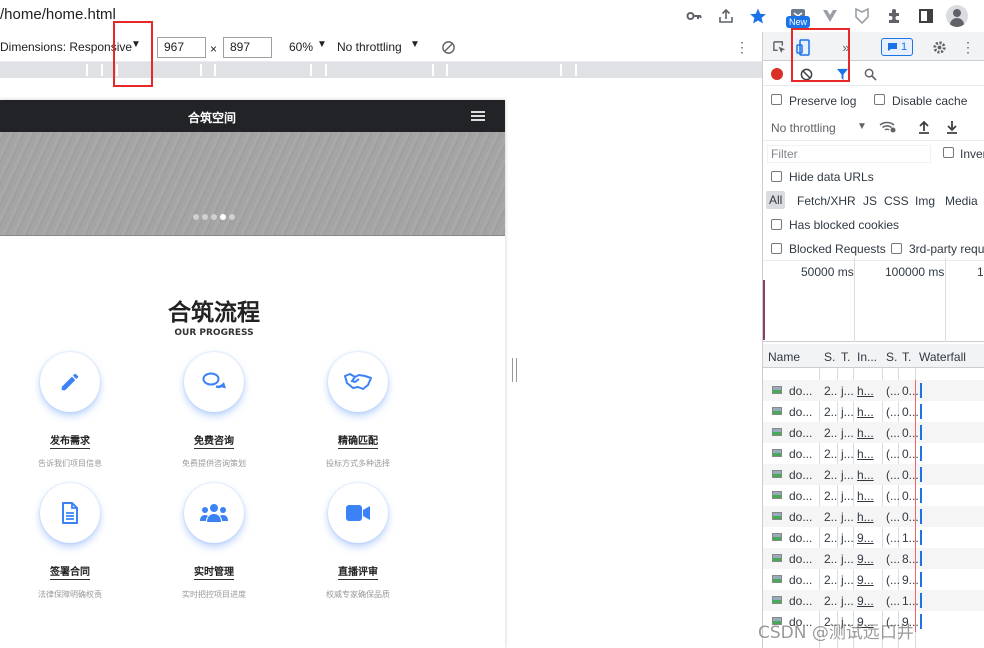 Image resolution: width=984 pixels, height=648 pixels. I want to click on column-status: S., so click(829, 357).